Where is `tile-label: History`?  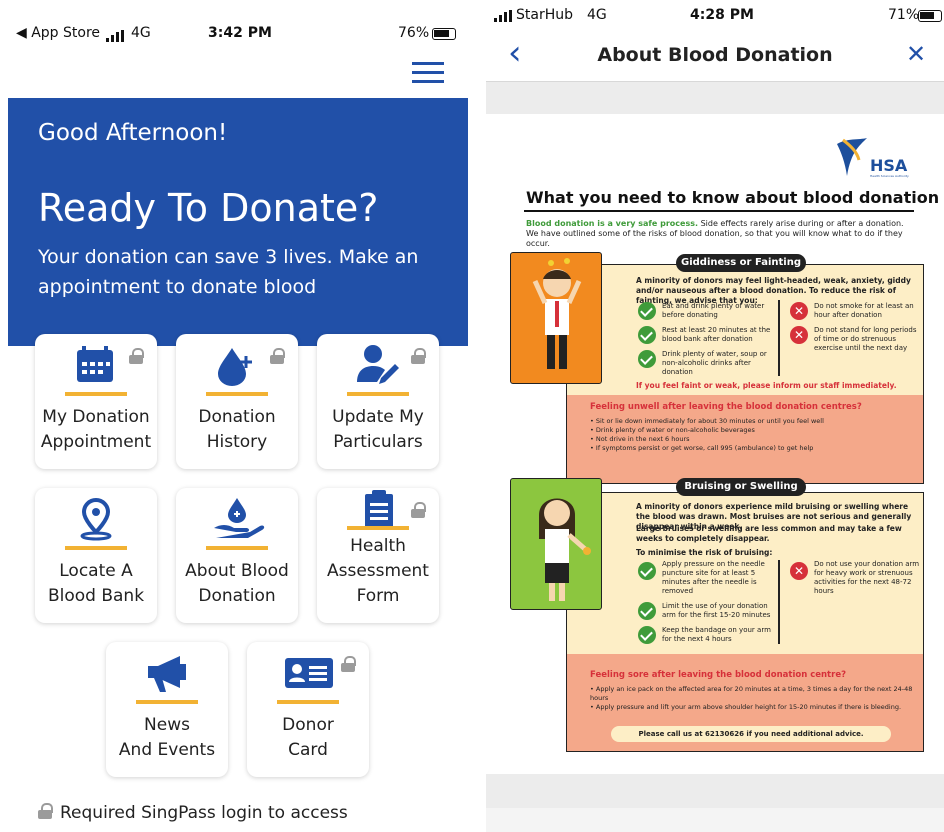 tile-label: History is located at coordinates (237, 442).